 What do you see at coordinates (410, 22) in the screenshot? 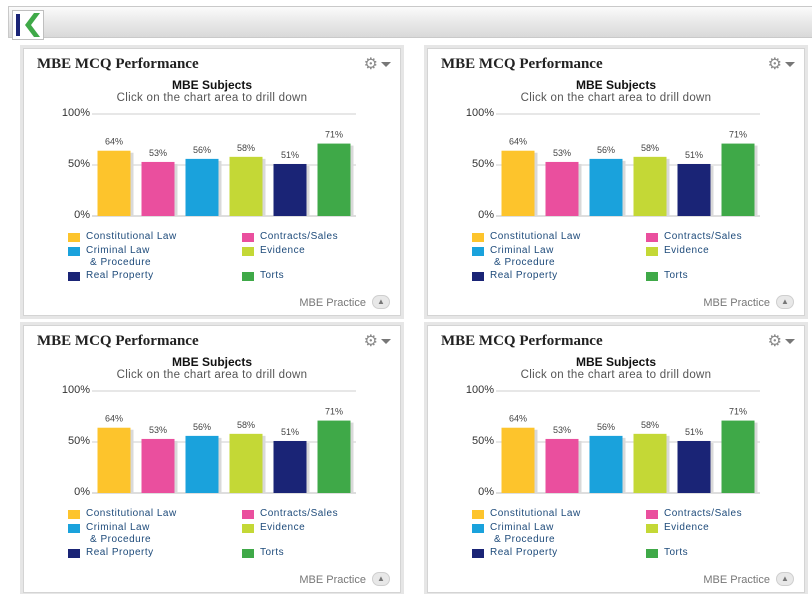
I see `top-header-bar` at bounding box center [410, 22].